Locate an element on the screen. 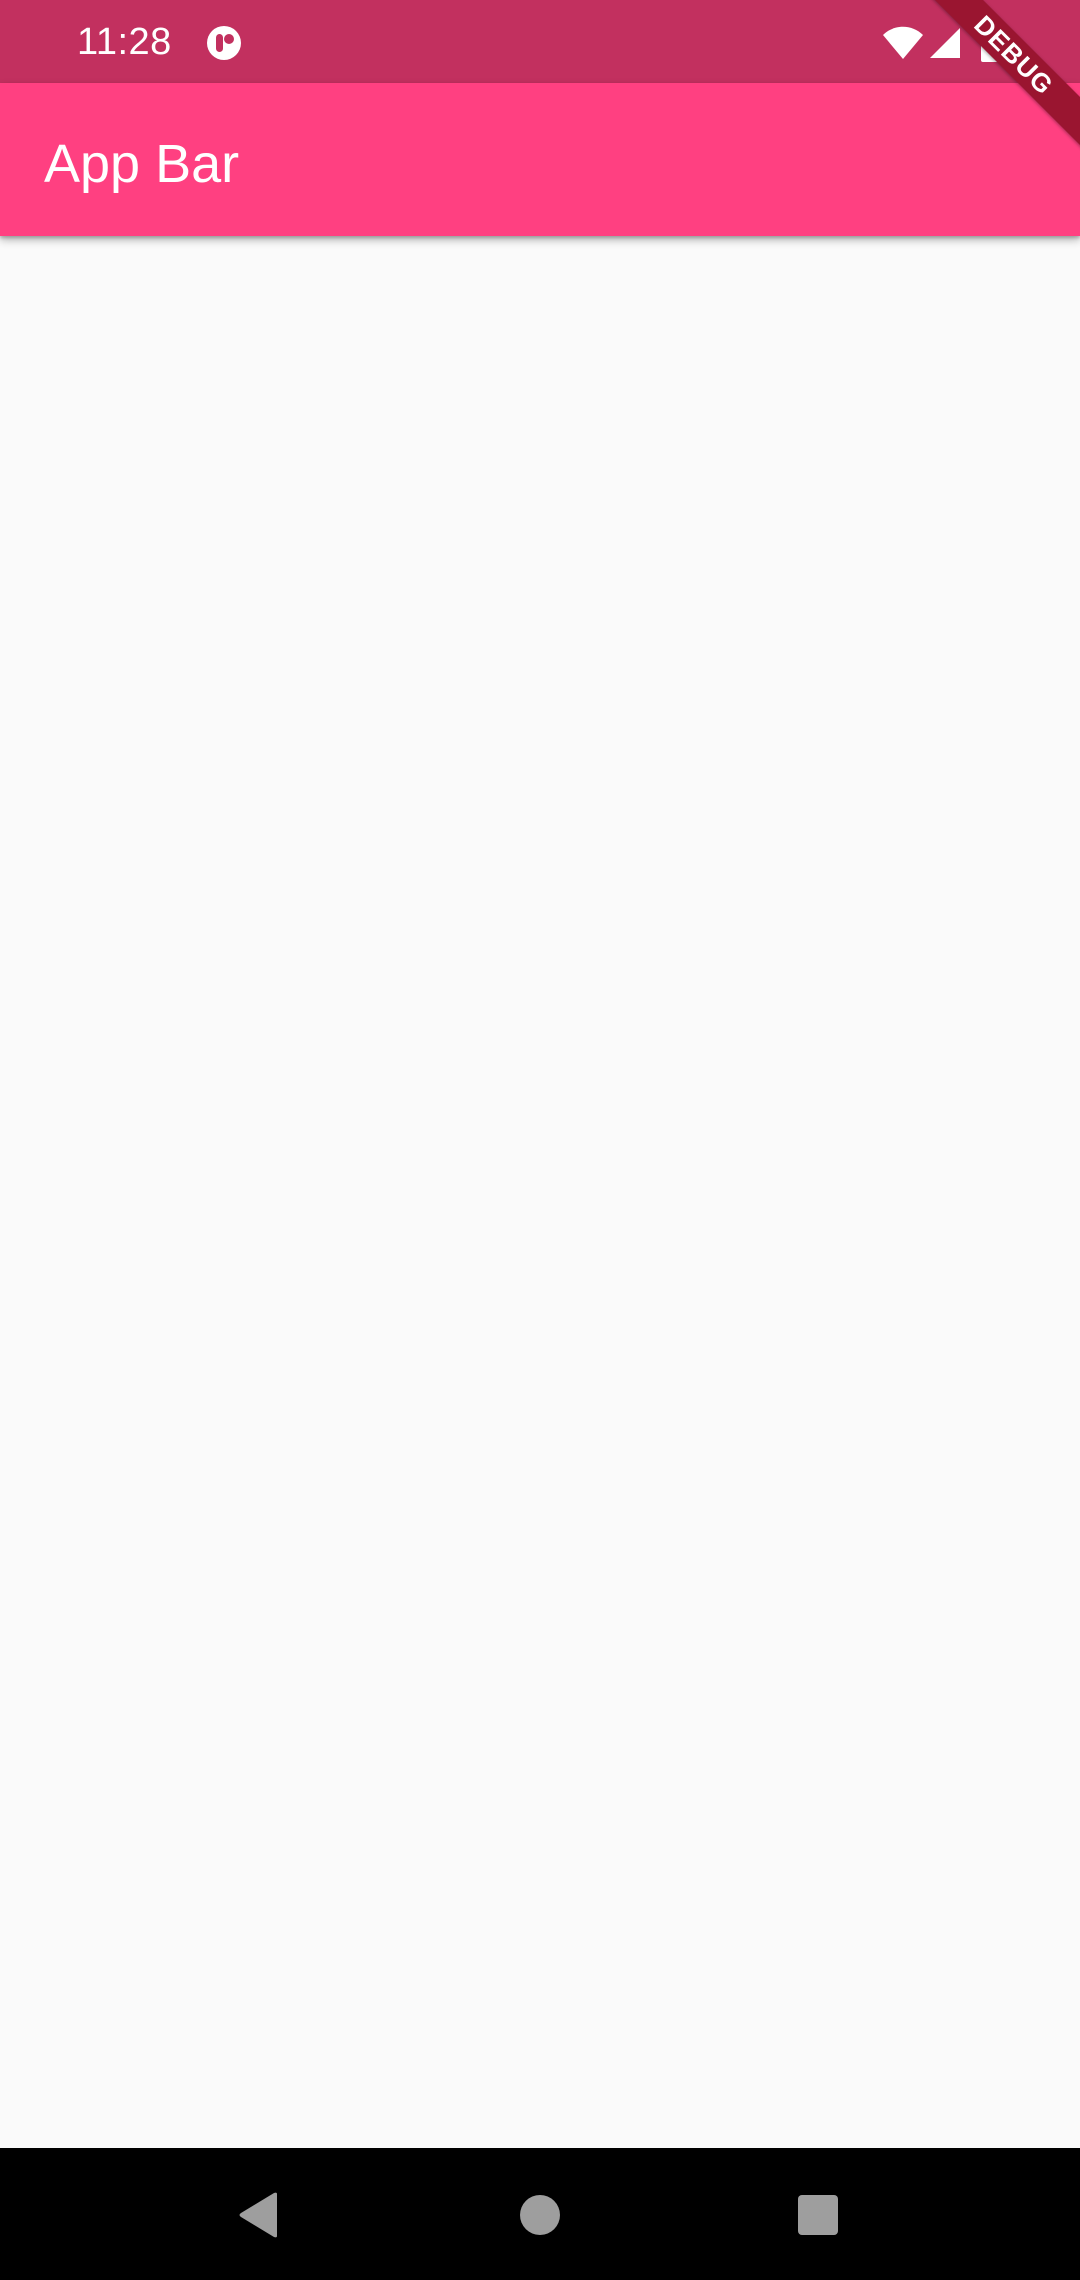  notification-app-icon is located at coordinates (224, 43).